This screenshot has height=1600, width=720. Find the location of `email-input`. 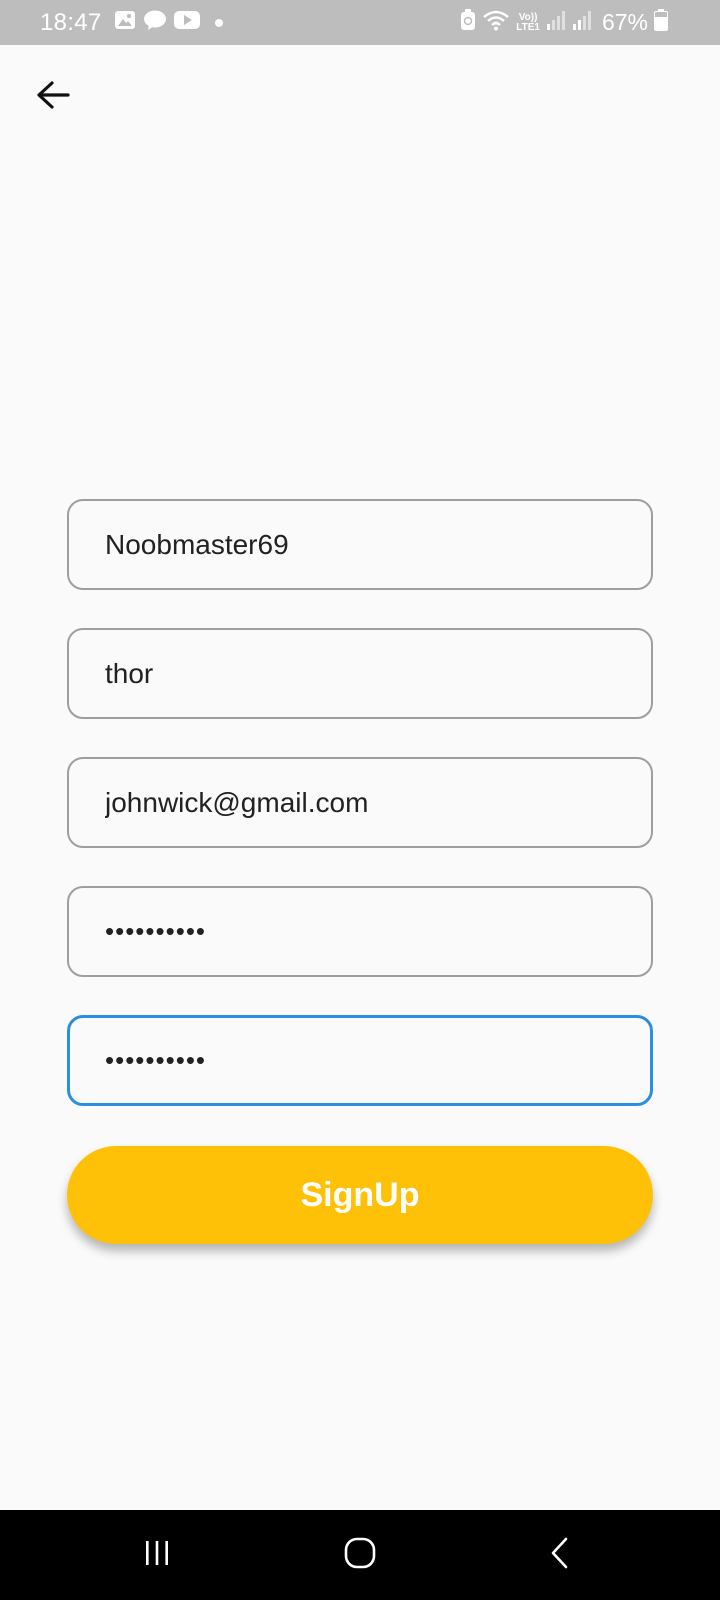

email-input is located at coordinates (360, 802).